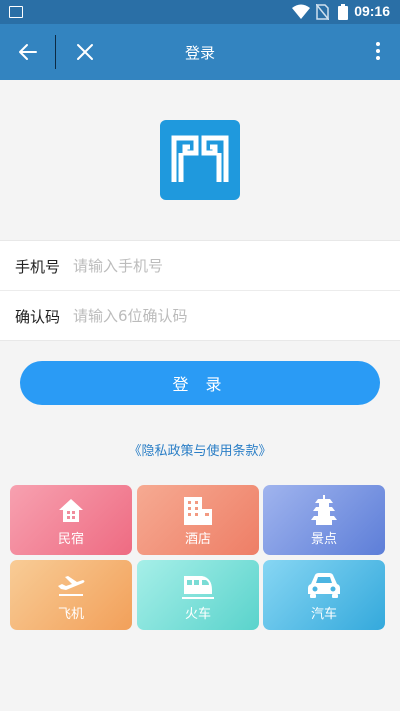 This screenshot has height=711, width=400. Describe the element at coordinates (71, 510) in the screenshot. I see `house-icon` at that location.